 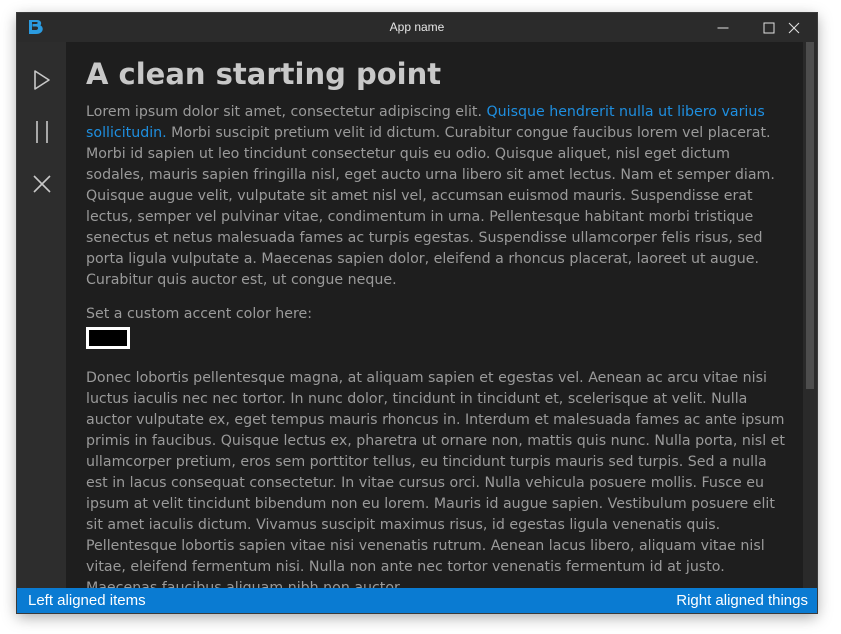 I want to click on minimize-icon, so click(x=723, y=27).